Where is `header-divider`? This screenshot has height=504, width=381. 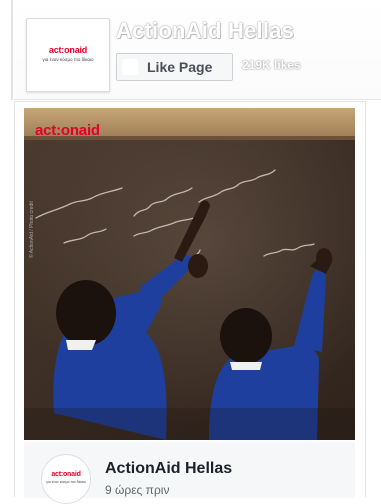
header-divider is located at coordinates (197, 99).